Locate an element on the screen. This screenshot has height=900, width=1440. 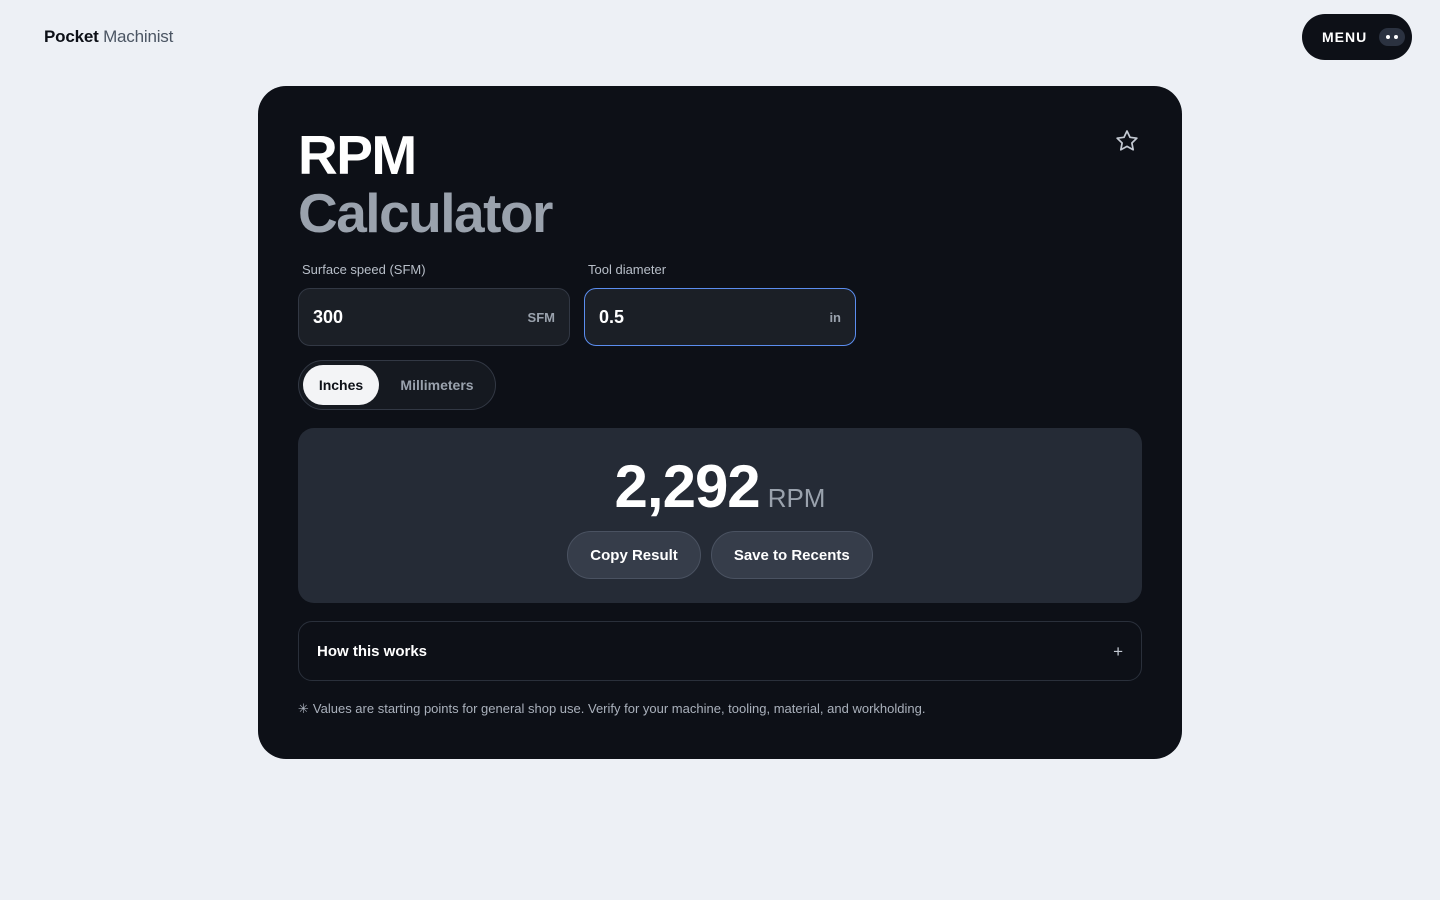
star-icon is located at coordinates (1127, 141).